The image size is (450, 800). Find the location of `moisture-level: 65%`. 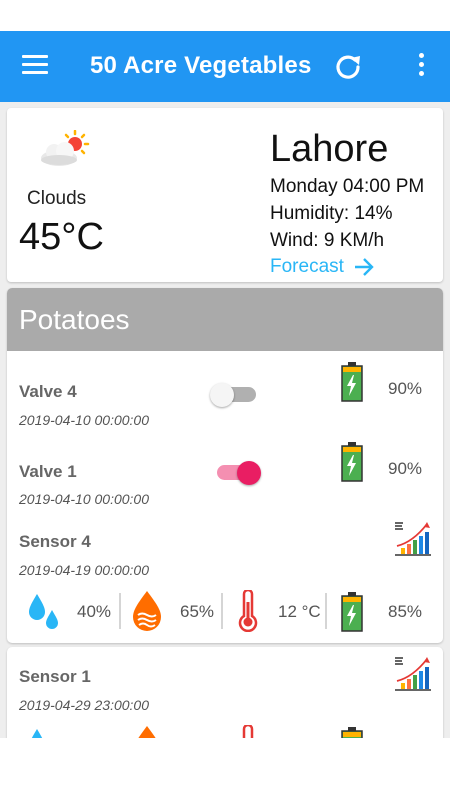

moisture-level: 65% is located at coordinates (197, 611).